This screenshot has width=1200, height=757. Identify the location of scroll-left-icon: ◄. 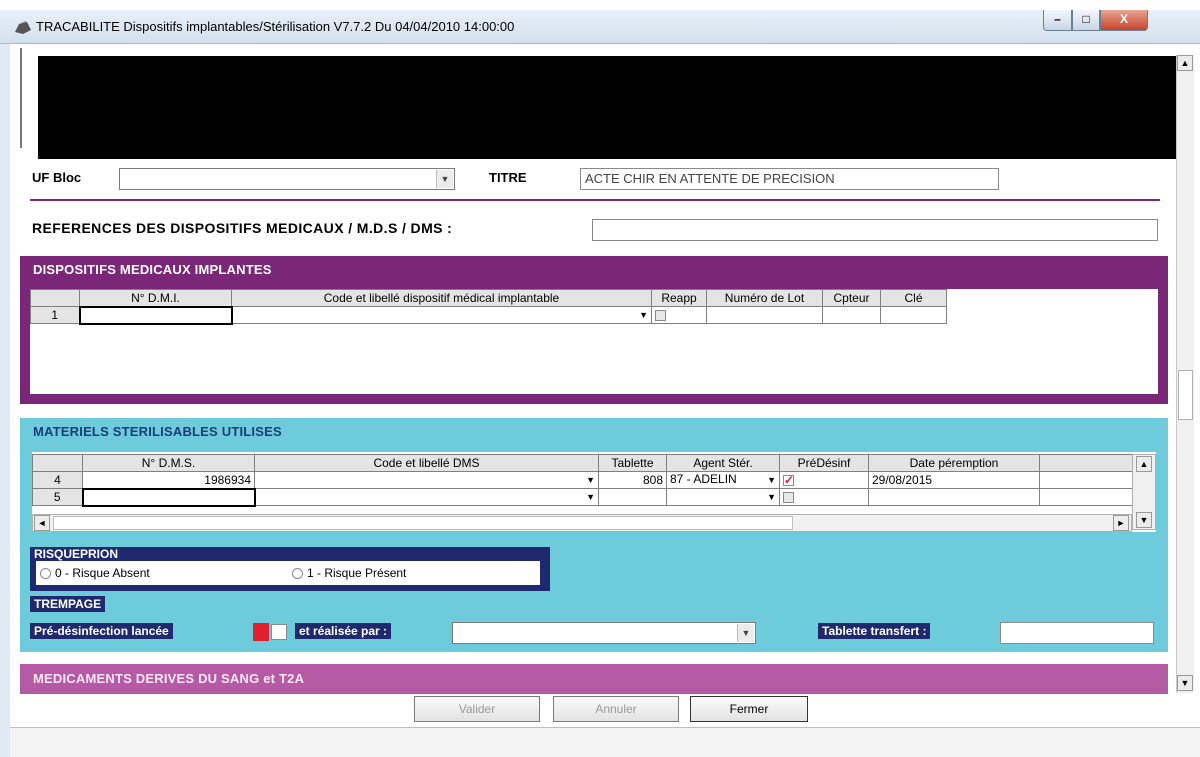
(42, 523).